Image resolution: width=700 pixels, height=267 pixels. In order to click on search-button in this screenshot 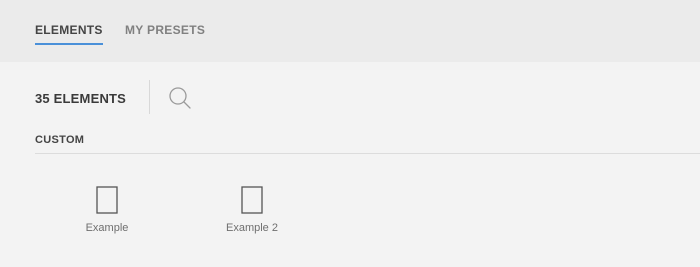, I will do `click(180, 98)`.